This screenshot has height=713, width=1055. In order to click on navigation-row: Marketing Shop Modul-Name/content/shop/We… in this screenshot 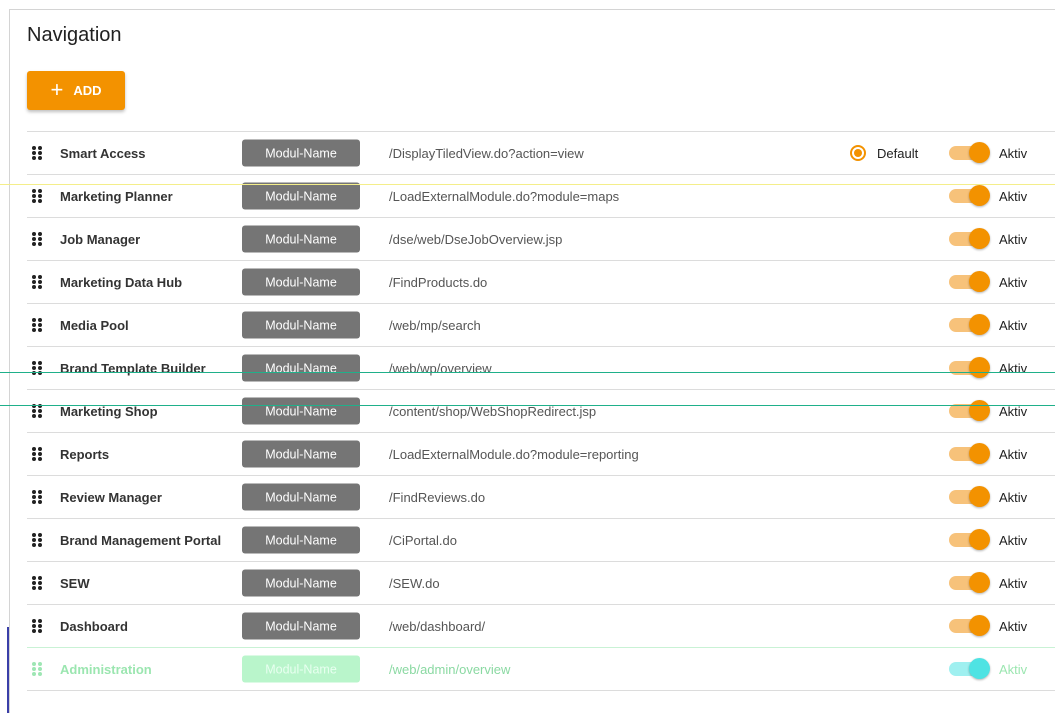, I will do `click(541, 410)`.